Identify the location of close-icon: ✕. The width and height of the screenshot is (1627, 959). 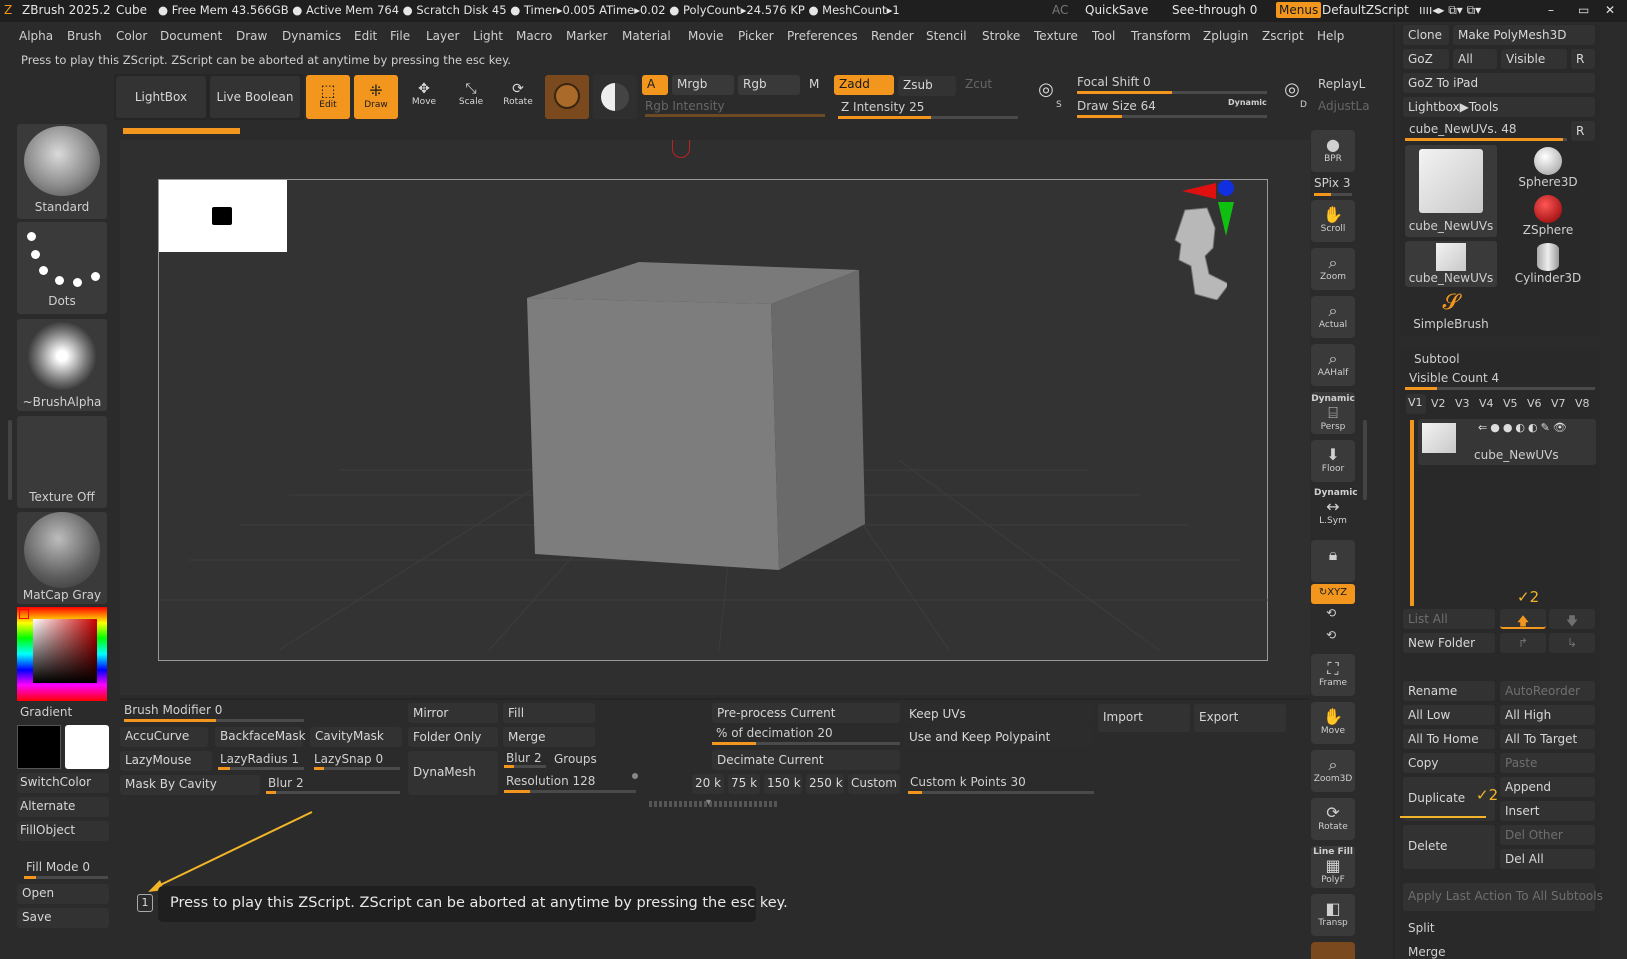
(1610, 10).